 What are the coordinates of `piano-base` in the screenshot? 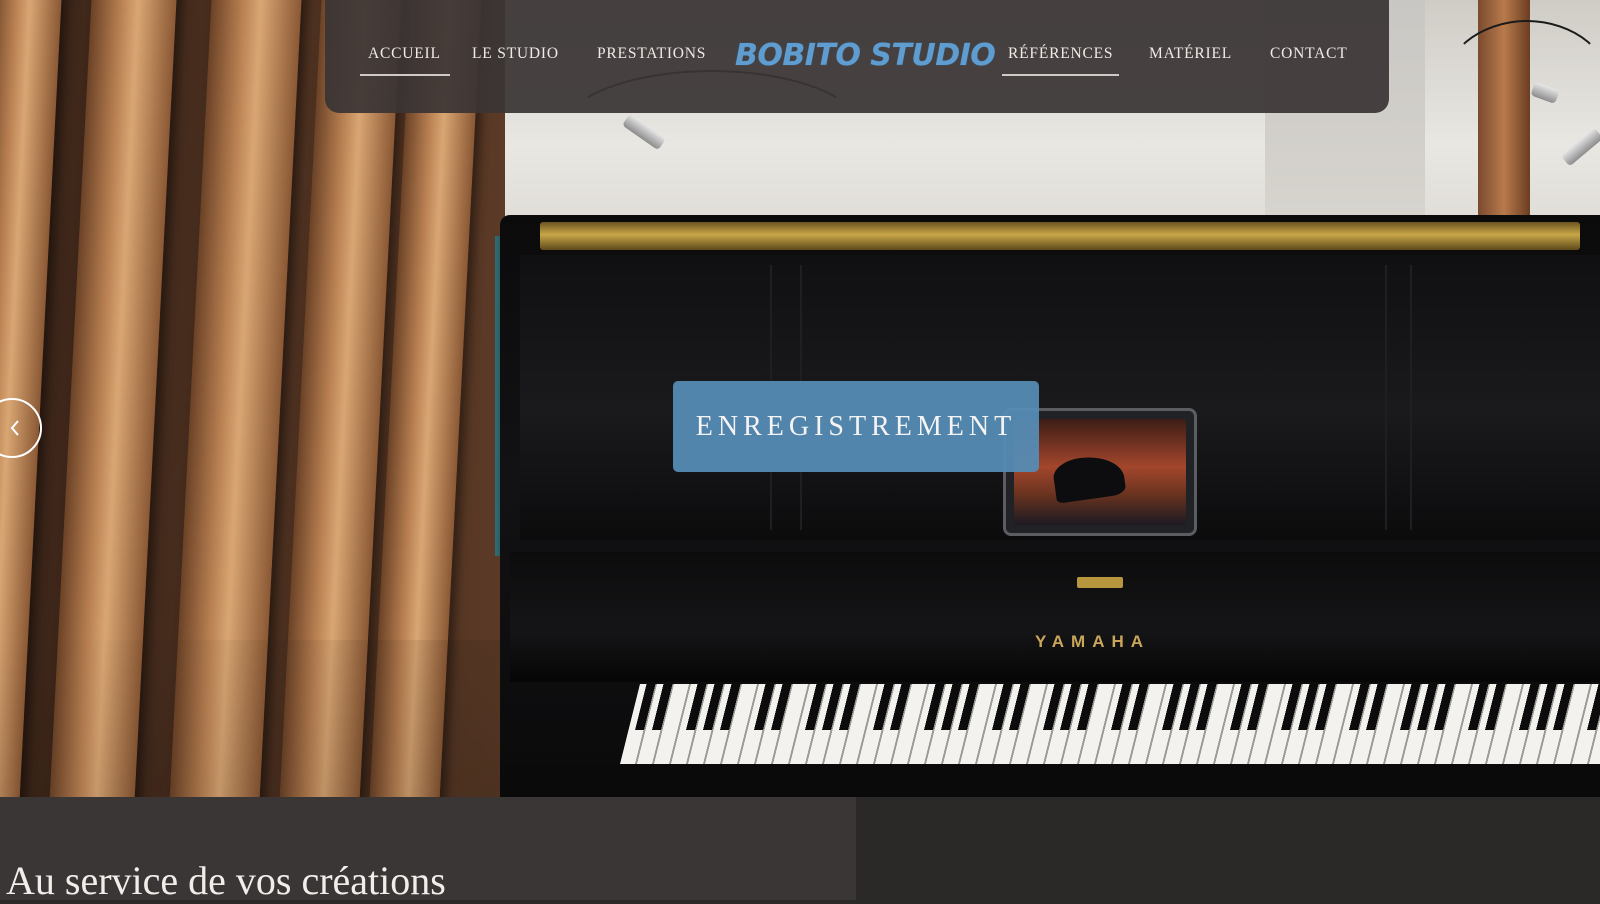 It's located at (1050, 780).